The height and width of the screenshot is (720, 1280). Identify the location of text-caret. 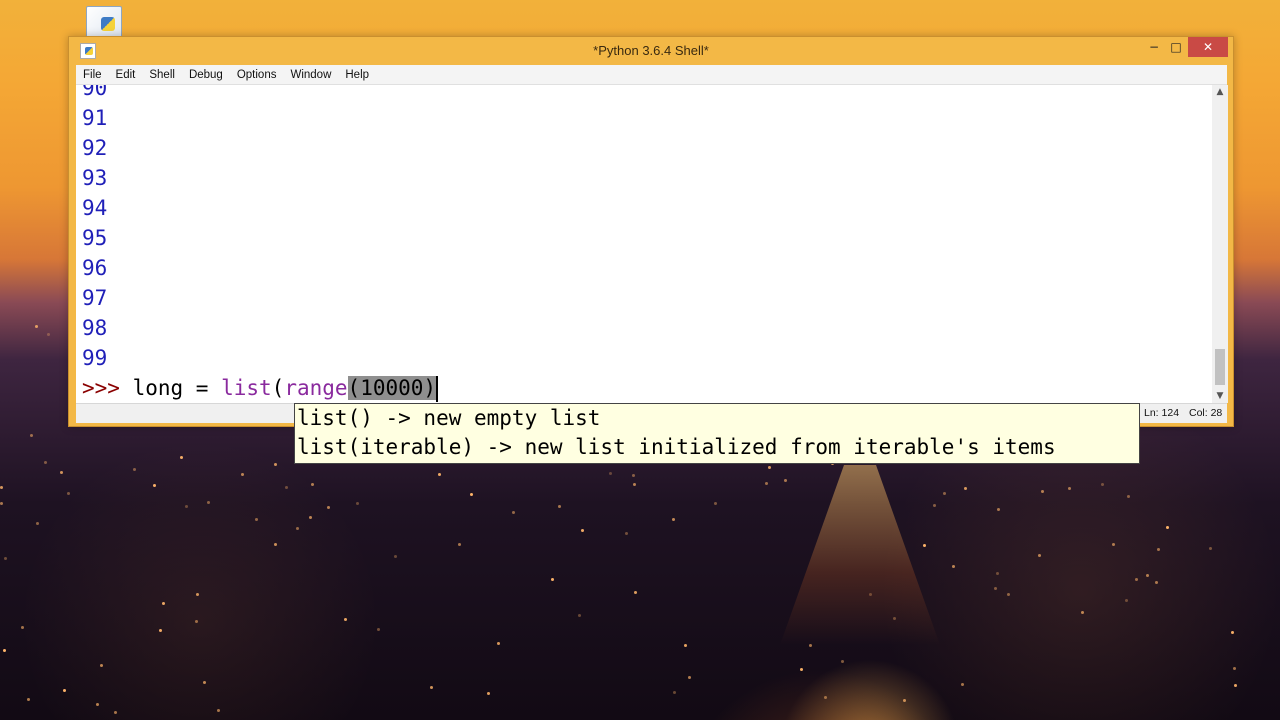
(437, 389).